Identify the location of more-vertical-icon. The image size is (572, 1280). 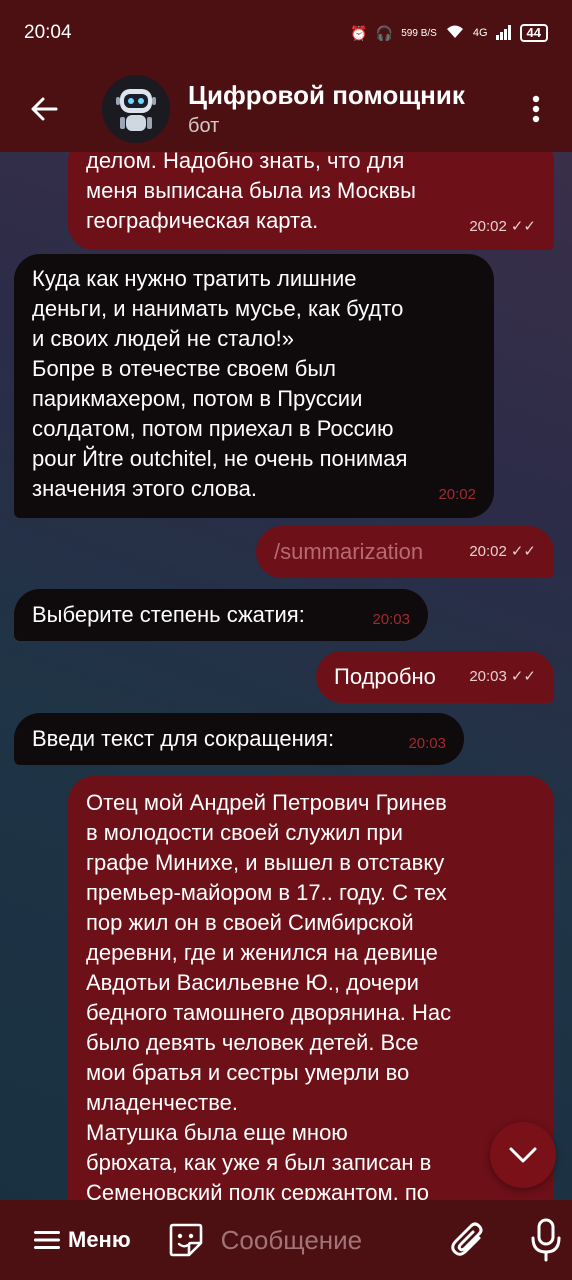
(536, 109).